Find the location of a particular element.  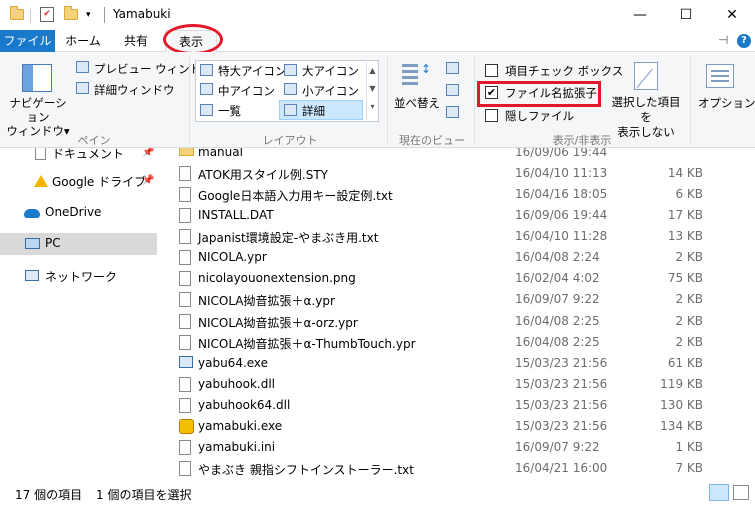

layout-large-icons: 大アイコン is located at coordinates (330, 71).